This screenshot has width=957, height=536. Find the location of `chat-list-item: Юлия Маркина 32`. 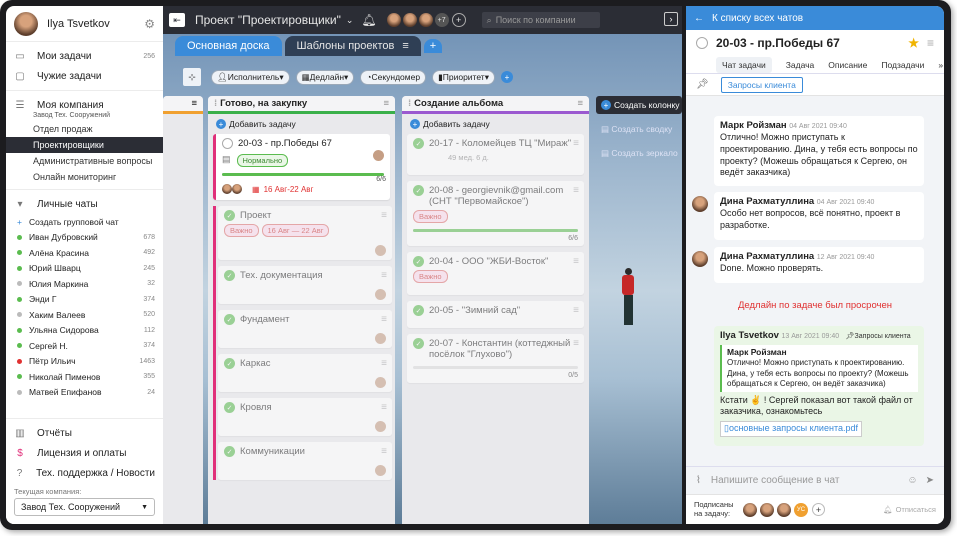

chat-list-item: Юлия Маркина 32 is located at coordinates (84, 284).